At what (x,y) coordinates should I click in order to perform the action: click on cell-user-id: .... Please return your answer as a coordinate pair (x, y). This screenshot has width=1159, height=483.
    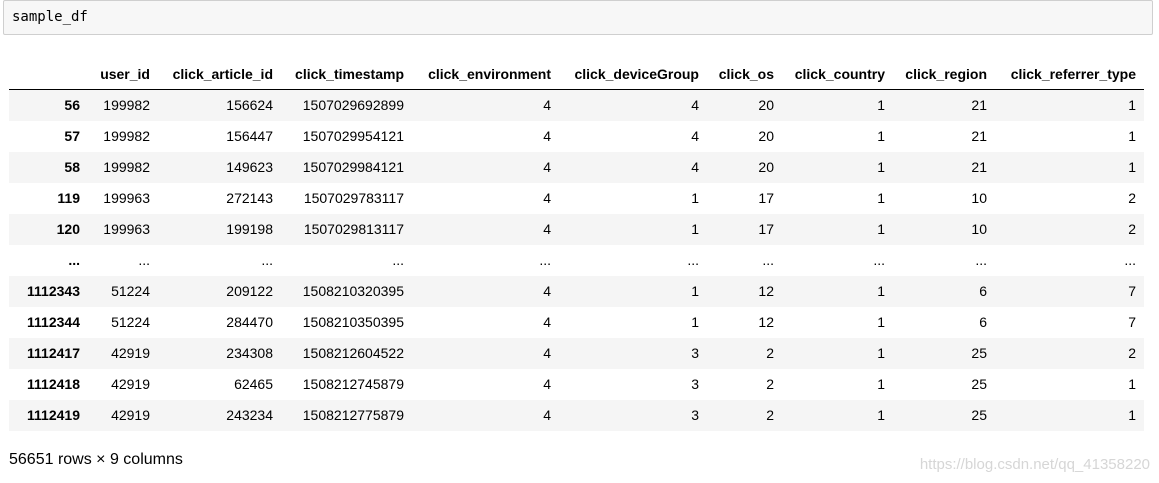
    Looking at the image, I should click on (144, 260).